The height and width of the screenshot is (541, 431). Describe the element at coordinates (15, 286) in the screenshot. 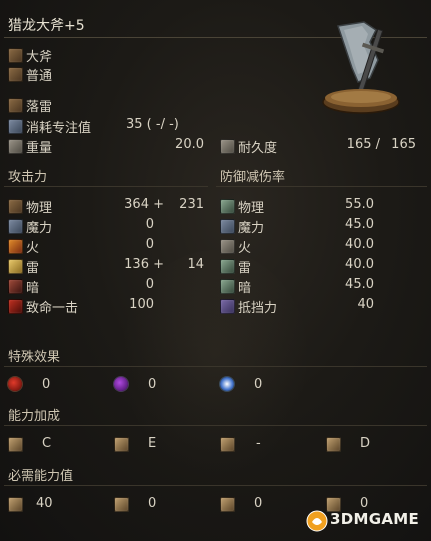

I see `dark-attack-icon` at that location.